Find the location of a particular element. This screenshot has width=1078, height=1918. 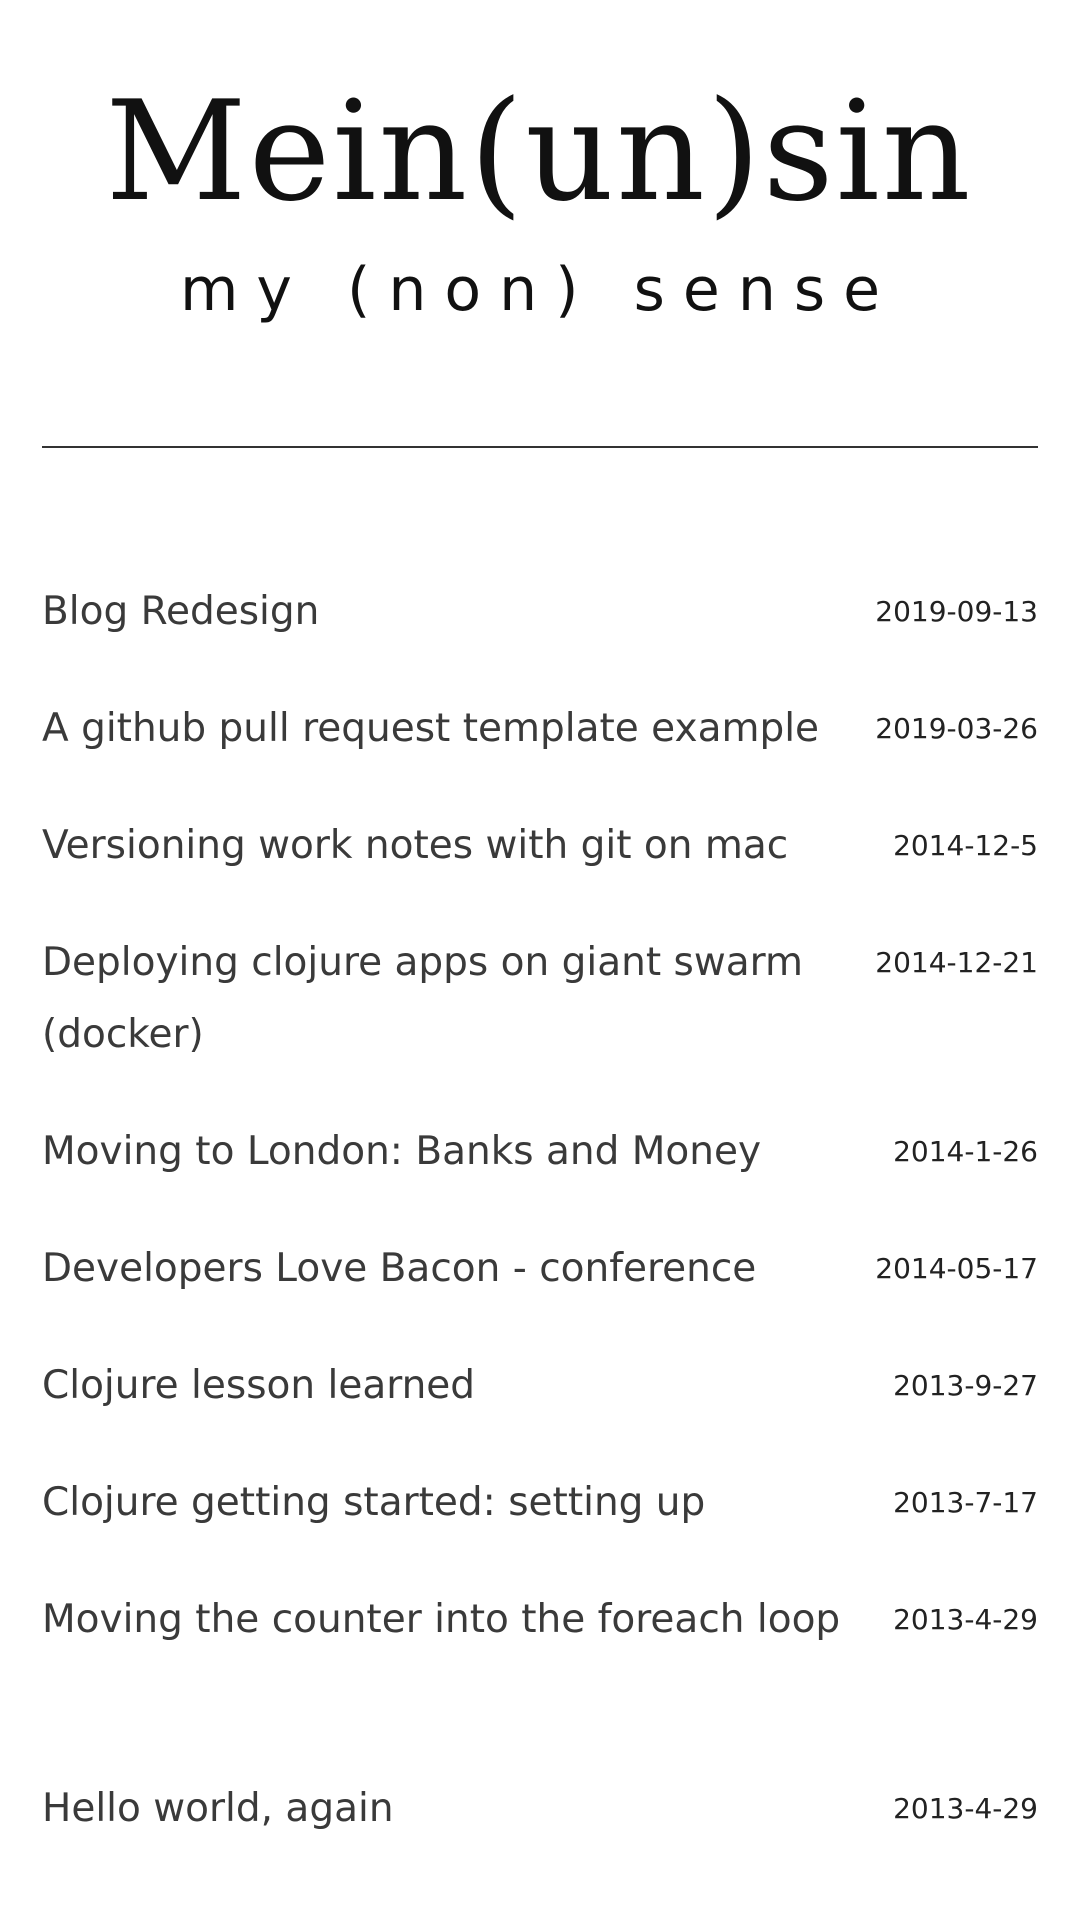

site-subtitle: my (non) sense is located at coordinates (539, 290).